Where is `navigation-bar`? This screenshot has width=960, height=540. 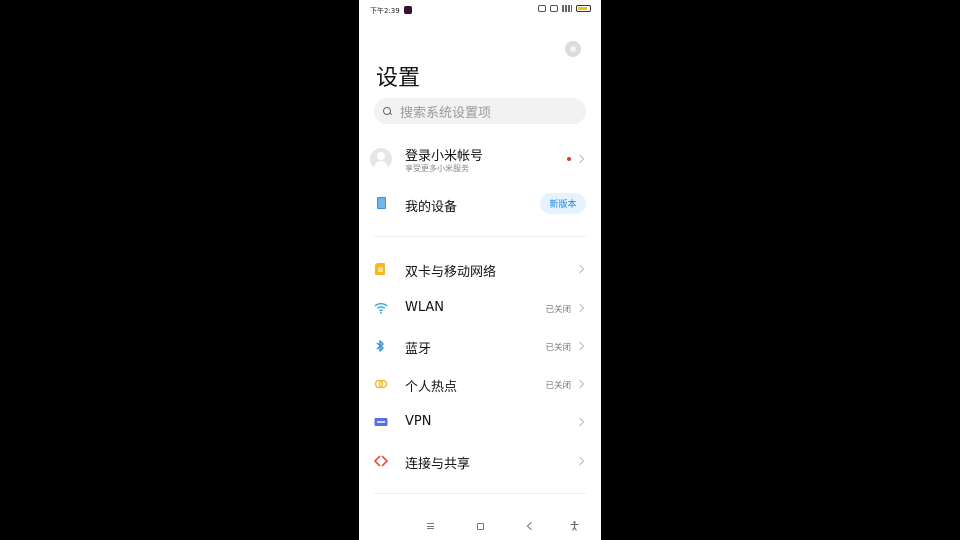 navigation-bar is located at coordinates (480, 526).